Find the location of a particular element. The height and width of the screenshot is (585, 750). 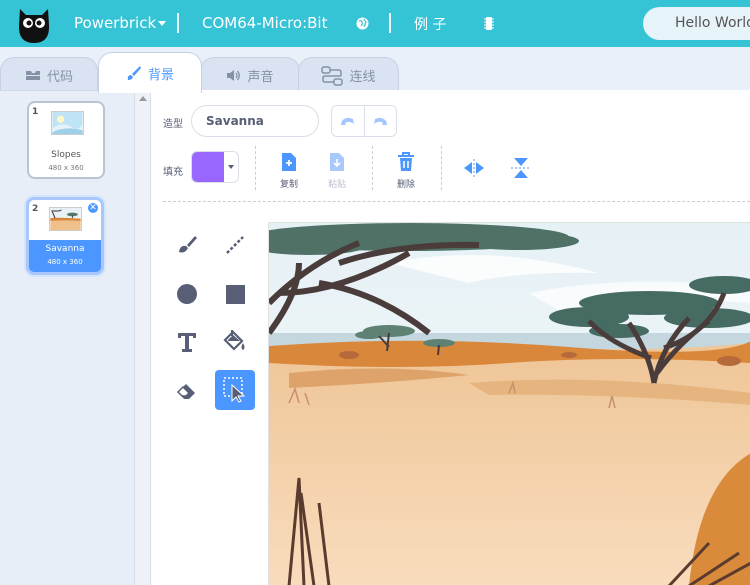

tab-sounds-label: 声音 is located at coordinates (260, 77).